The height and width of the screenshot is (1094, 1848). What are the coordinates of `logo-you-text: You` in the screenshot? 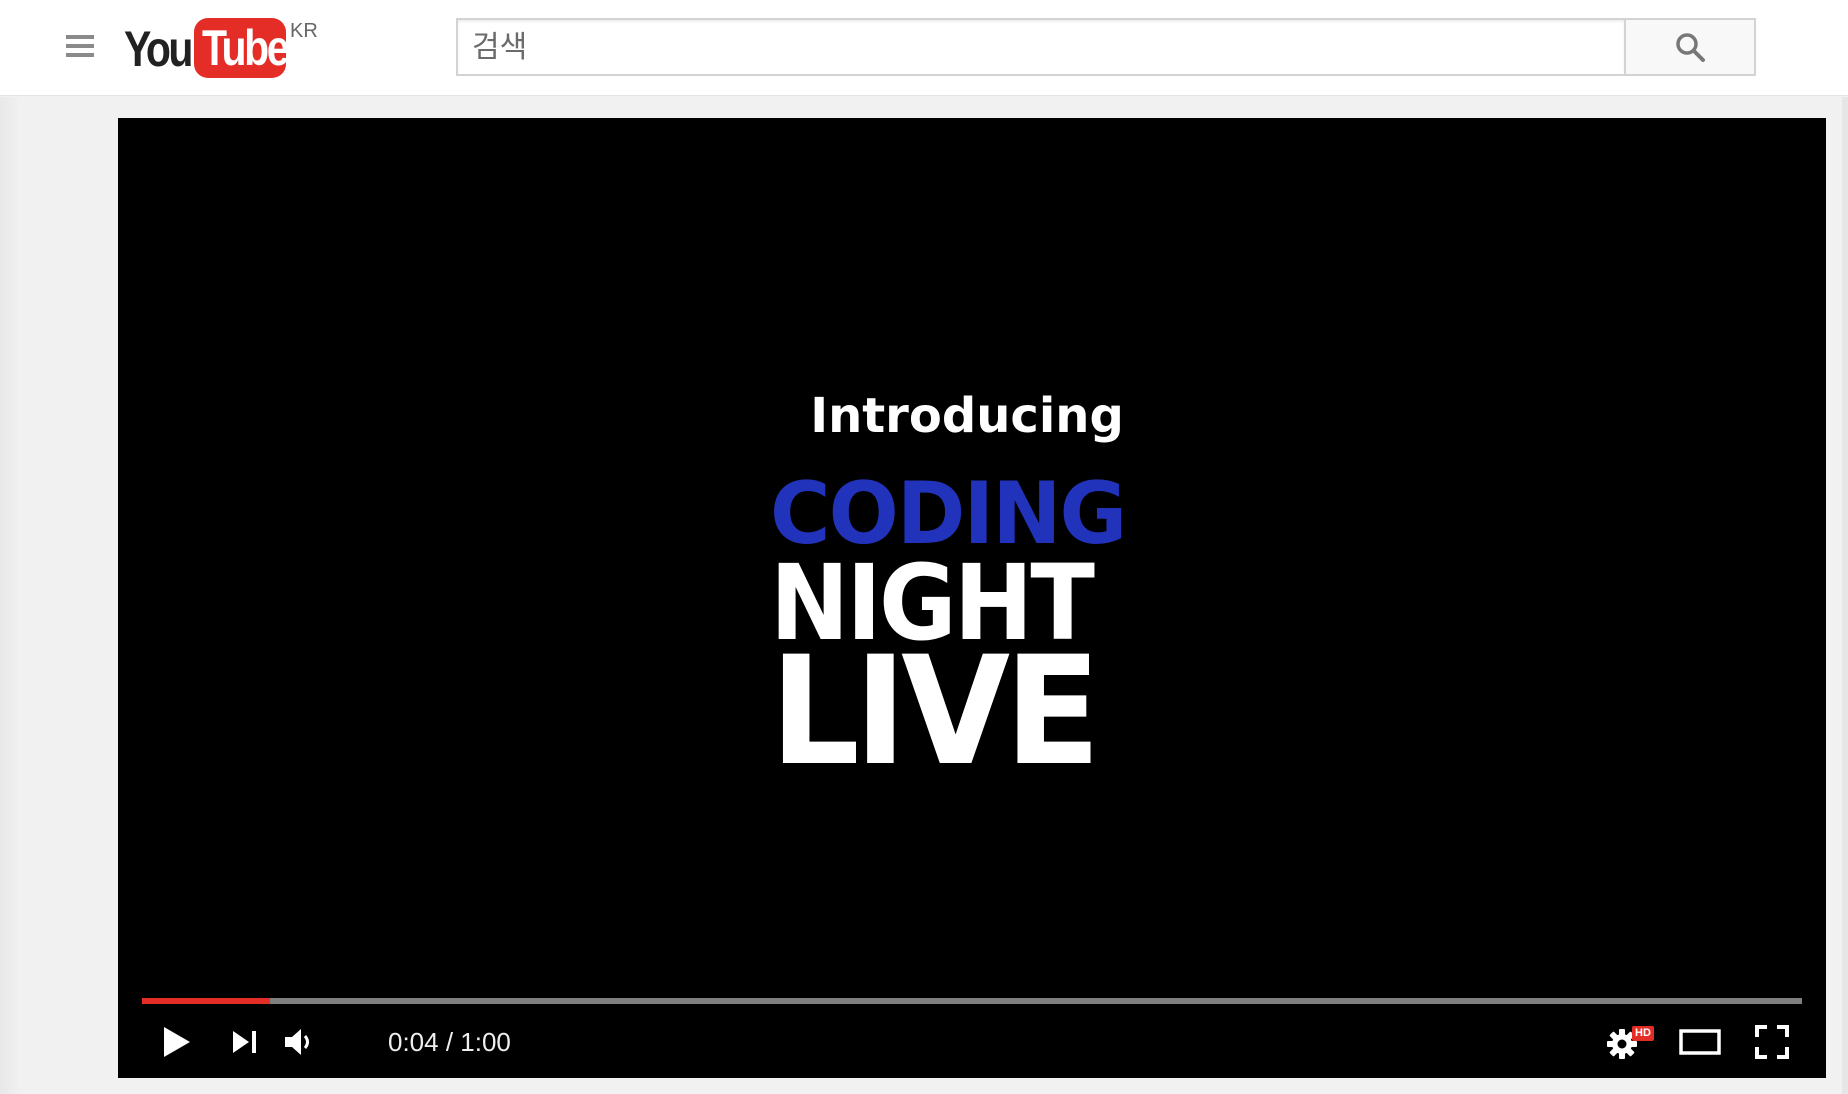 It's located at (158, 49).